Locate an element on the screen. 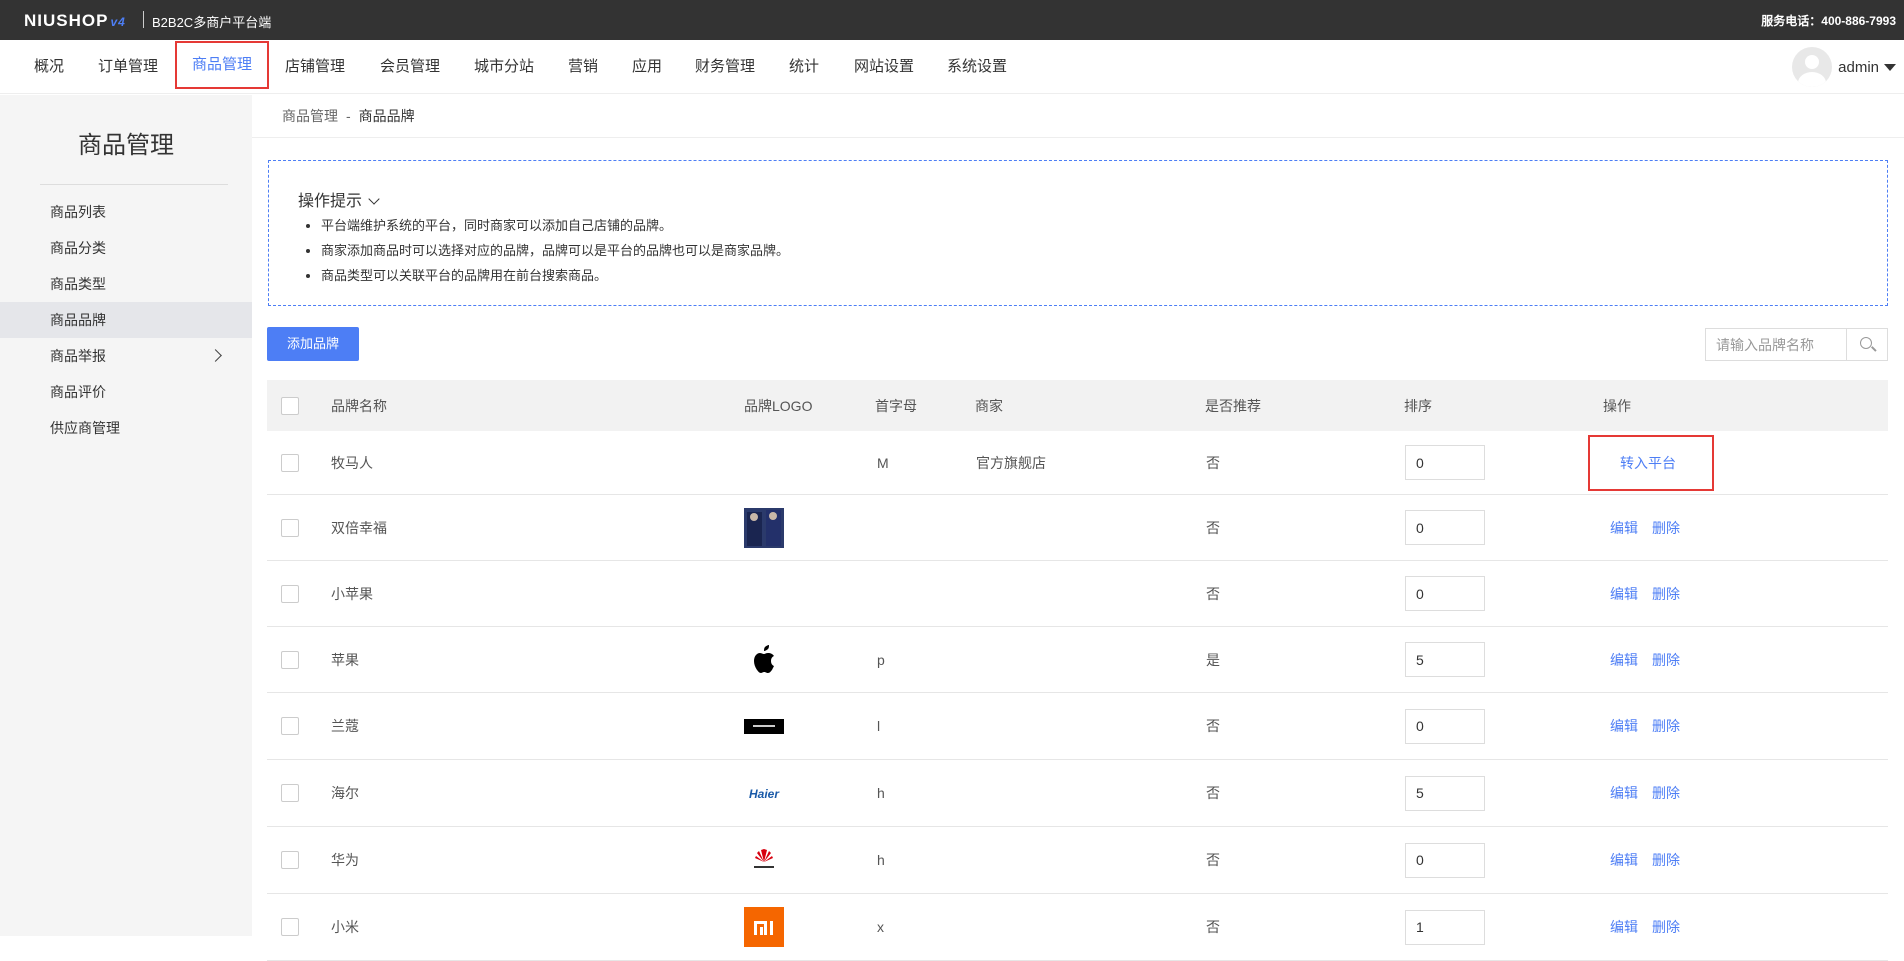 This screenshot has width=1904, height=961. nav-item-members: 会员管理 is located at coordinates (410, 67).